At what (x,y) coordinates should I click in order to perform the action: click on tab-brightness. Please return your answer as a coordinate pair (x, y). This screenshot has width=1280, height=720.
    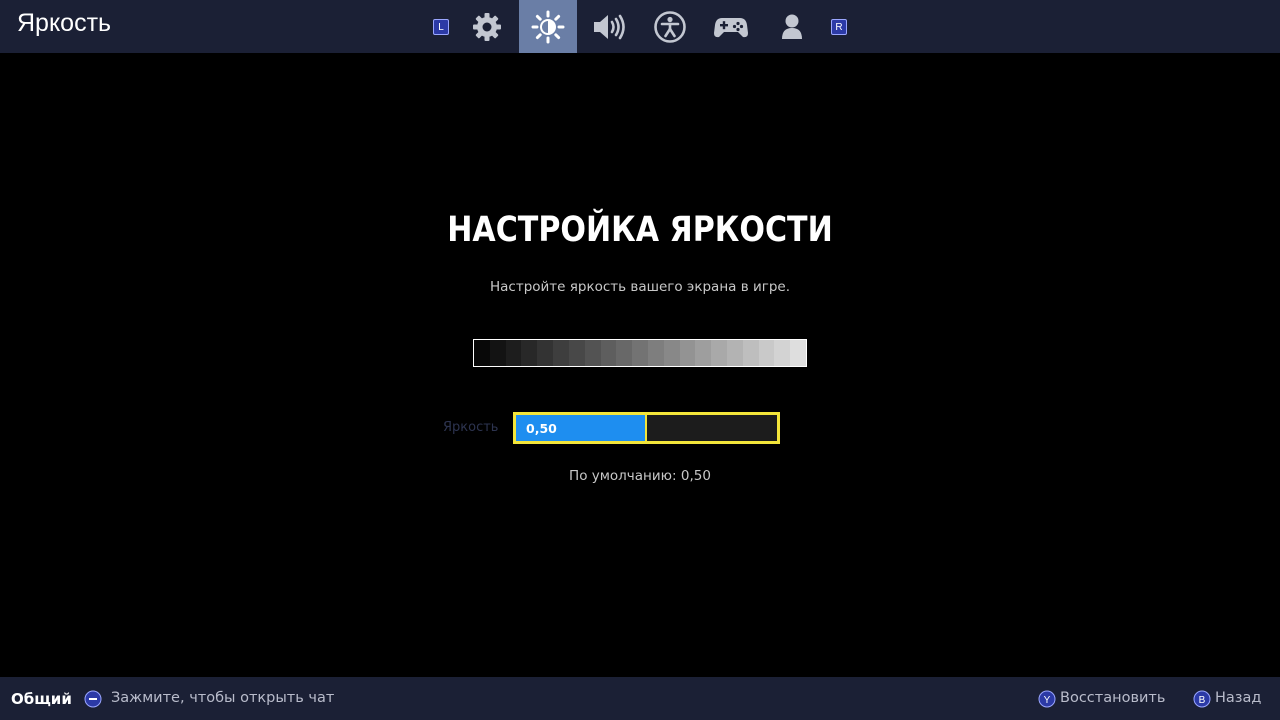
    Looking at the image, I should click on (548, 26).